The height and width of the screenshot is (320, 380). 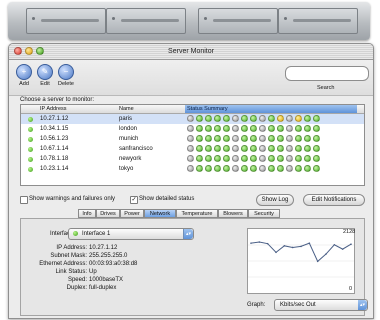 I want to click on table-row: 10.56.1.23 munich, so click(x=192, y=139).